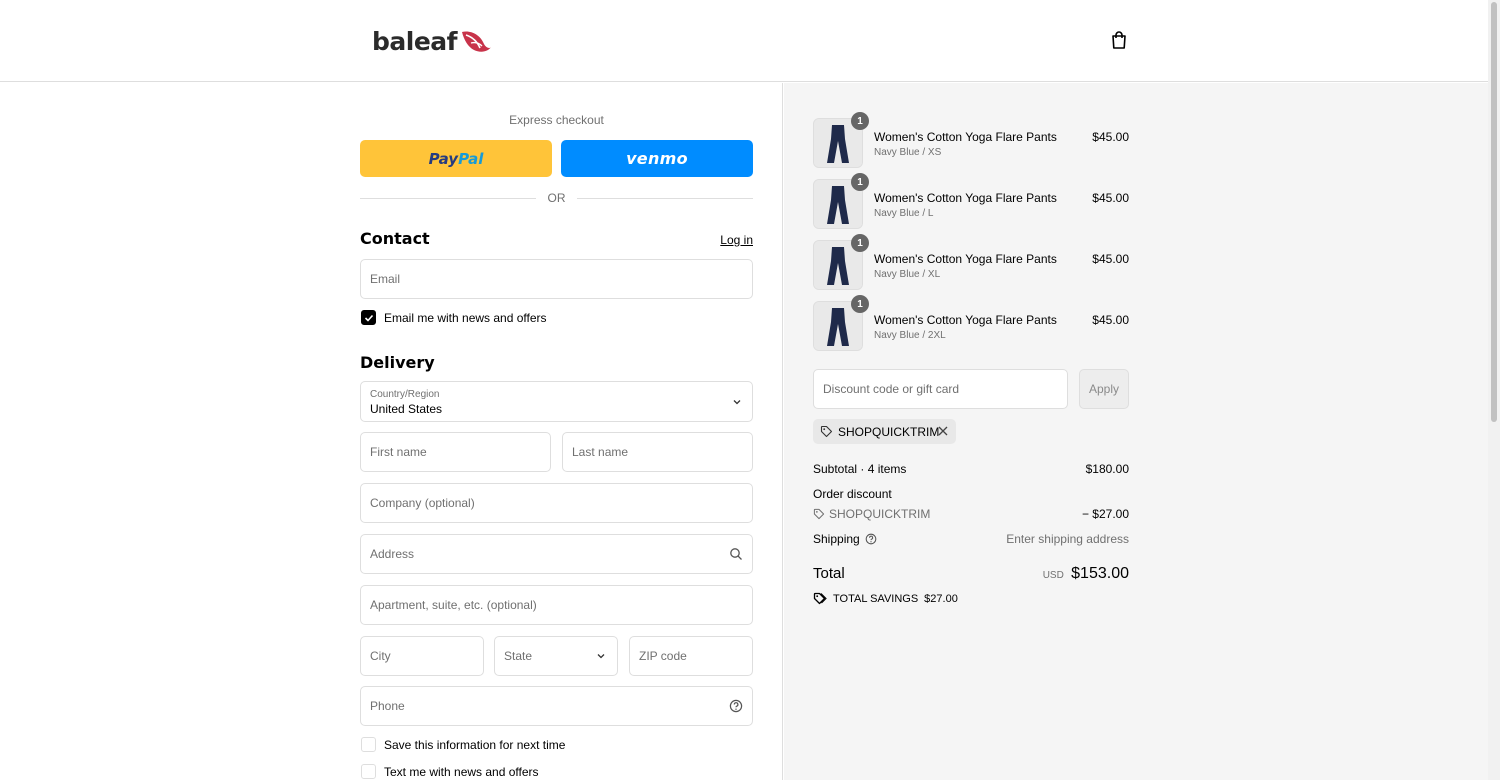 The image size is (1500, 780). Describe the element at coordinates (556, 656) in the screenshot. I see `state-select: State` at that location.